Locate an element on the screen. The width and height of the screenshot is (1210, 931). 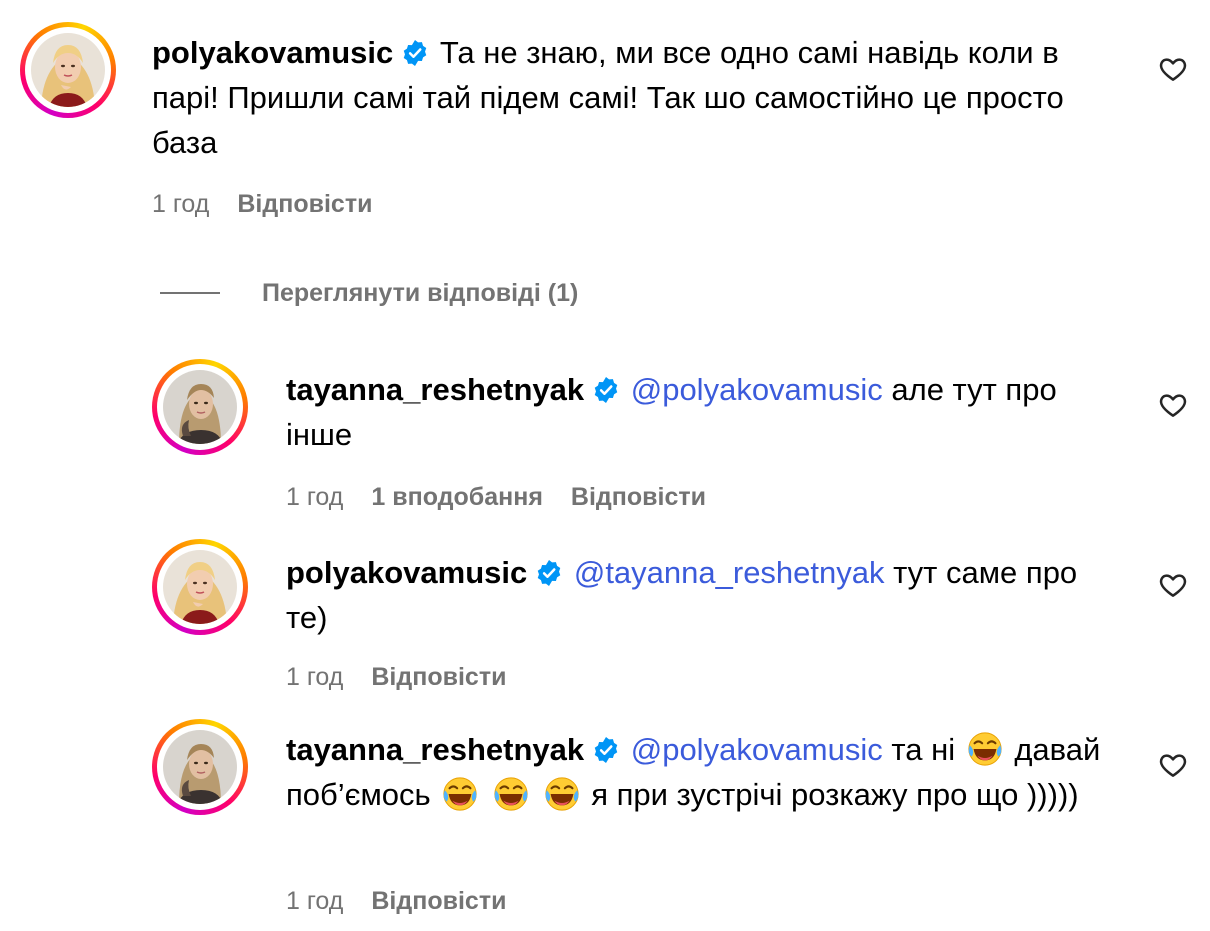
view-replies-button: Переглянути відповіді (1) is located at coordinates (369, 293).